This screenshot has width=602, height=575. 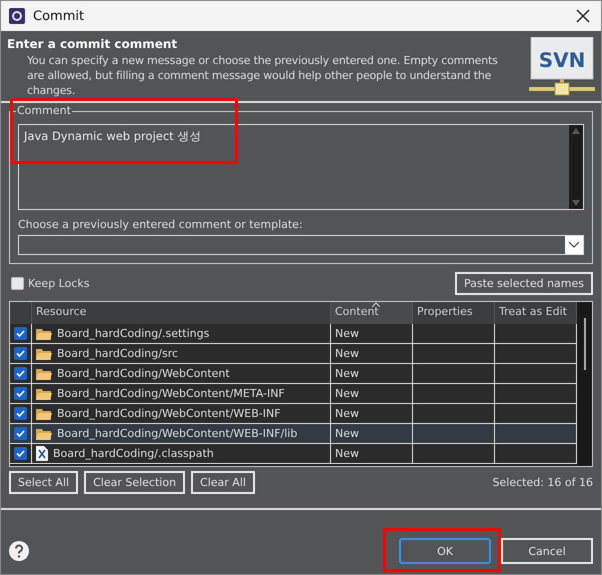 What do you see at coordinates (181, 433) in the screenshot?
I see `resource-cell: Board_hardCoding/WebContent/WEB-INF/lib` at bounding box center [181, 433].